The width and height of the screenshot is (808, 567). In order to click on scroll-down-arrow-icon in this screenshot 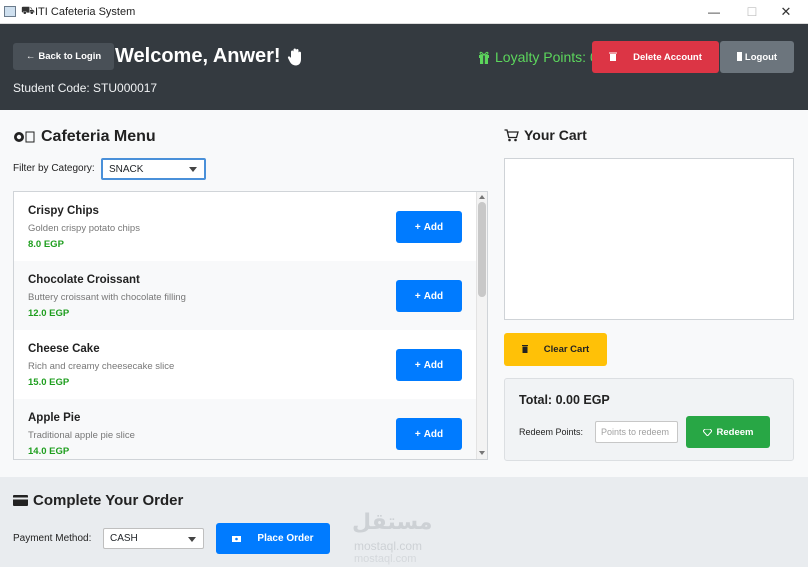, I will do `click(482, 453)`.